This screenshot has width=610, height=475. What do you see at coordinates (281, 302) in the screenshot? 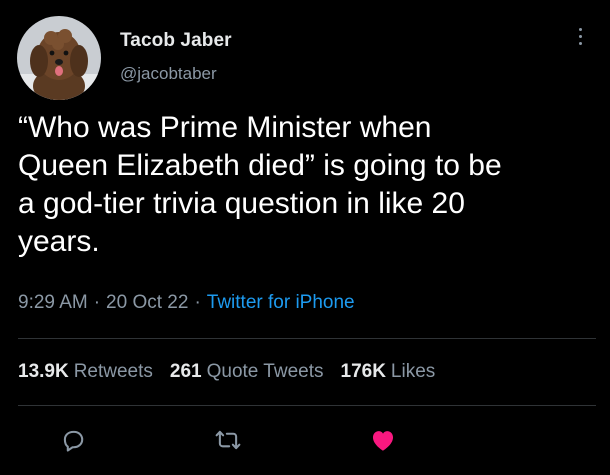
I see `tweet-source-link: Twitter for iPhone` at bounding box center [281, 302].